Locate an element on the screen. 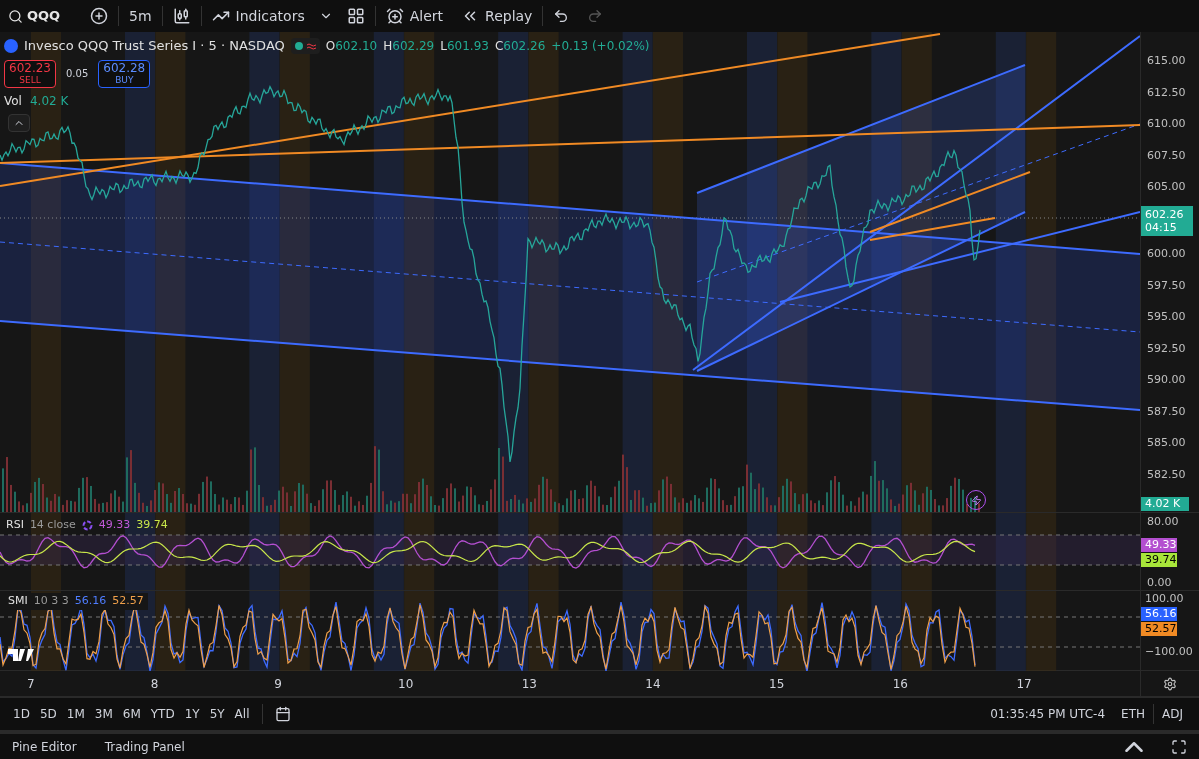  panel-tab: Trading Panel is located at coordinates (144, 746).